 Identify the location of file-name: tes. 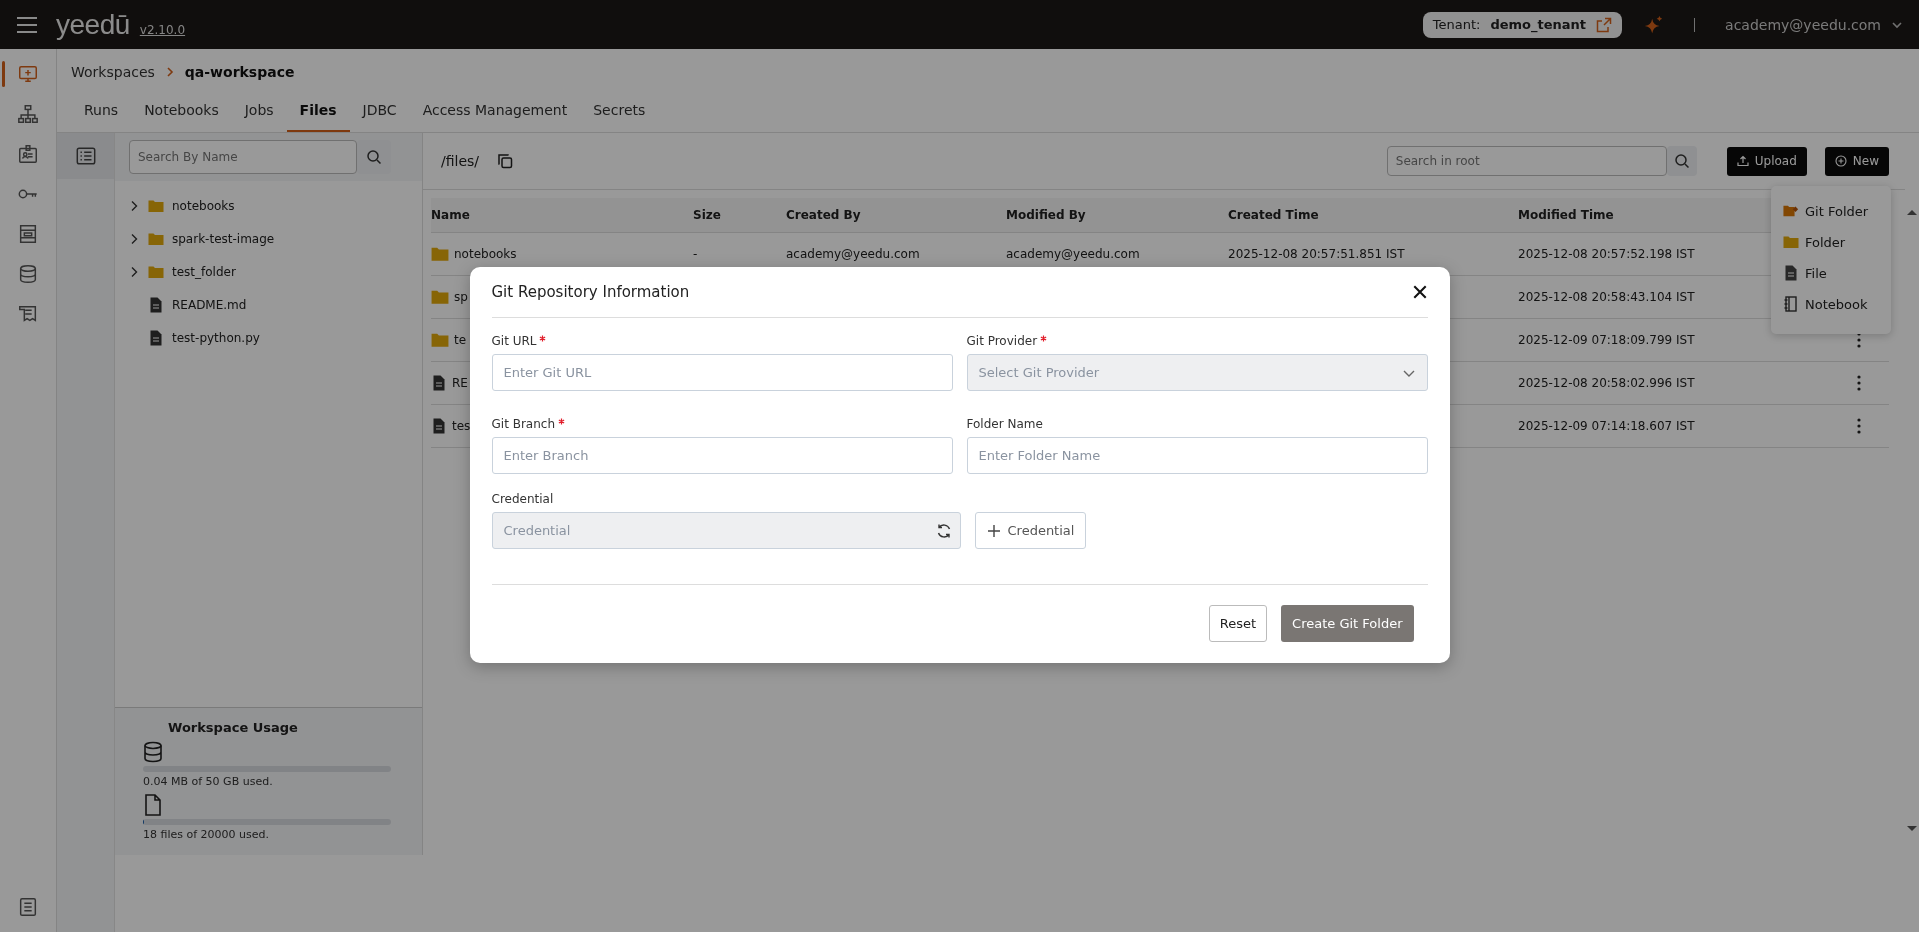
(461, 426).